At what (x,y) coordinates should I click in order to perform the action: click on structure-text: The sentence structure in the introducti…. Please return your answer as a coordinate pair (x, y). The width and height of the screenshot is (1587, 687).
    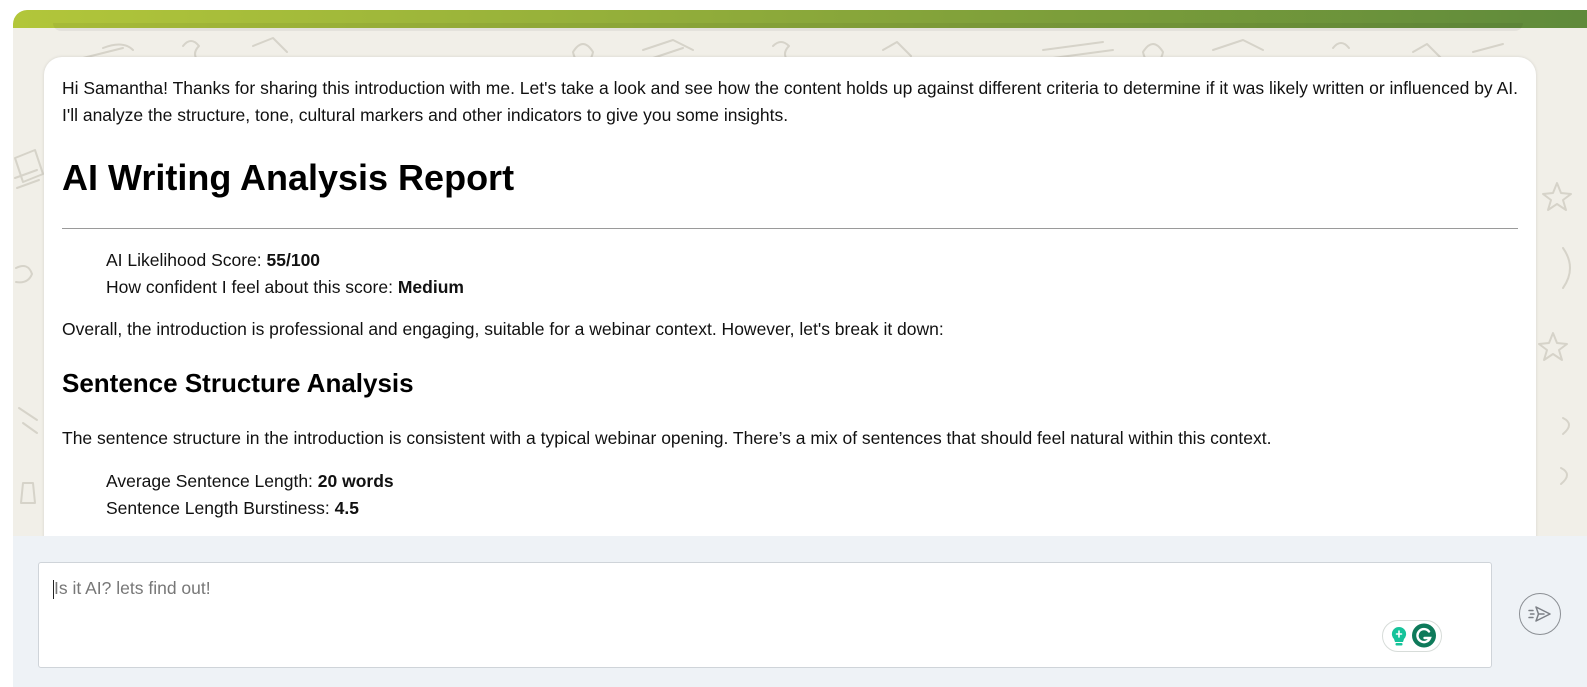
    Looking at the image, I should click on (667, 438).